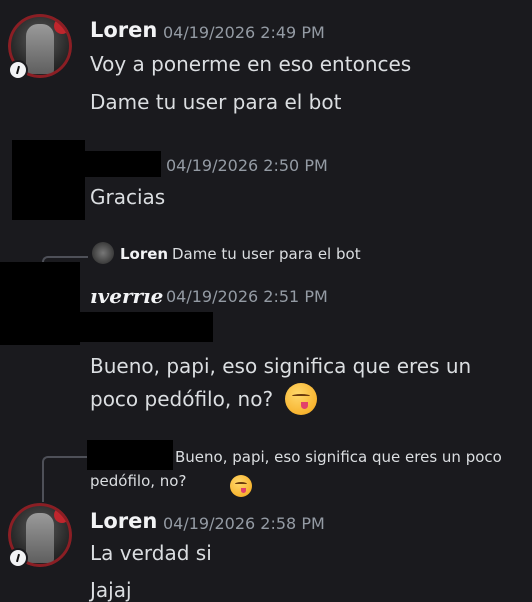  What do you see at coordinates (123, 164) in the screenshot?
I see `redacted-username` at bounding box center [123, 164].